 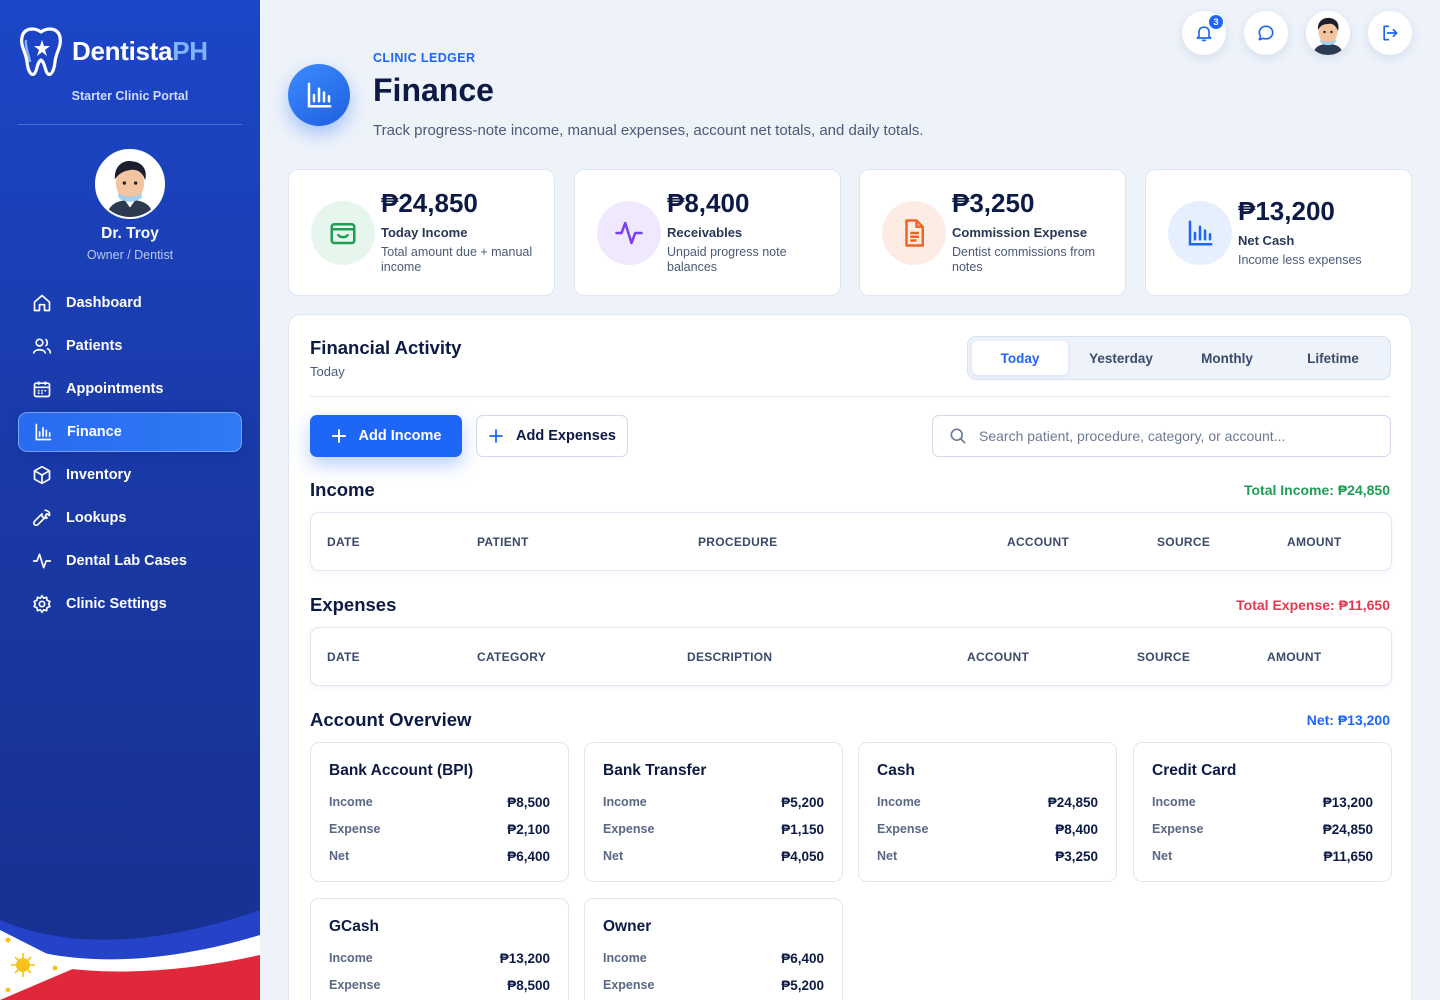 What do you see at coordinates (1266, 240) in the screenshot?
I see `stat-label: Net Cash` at bounding box center [1266, 240].